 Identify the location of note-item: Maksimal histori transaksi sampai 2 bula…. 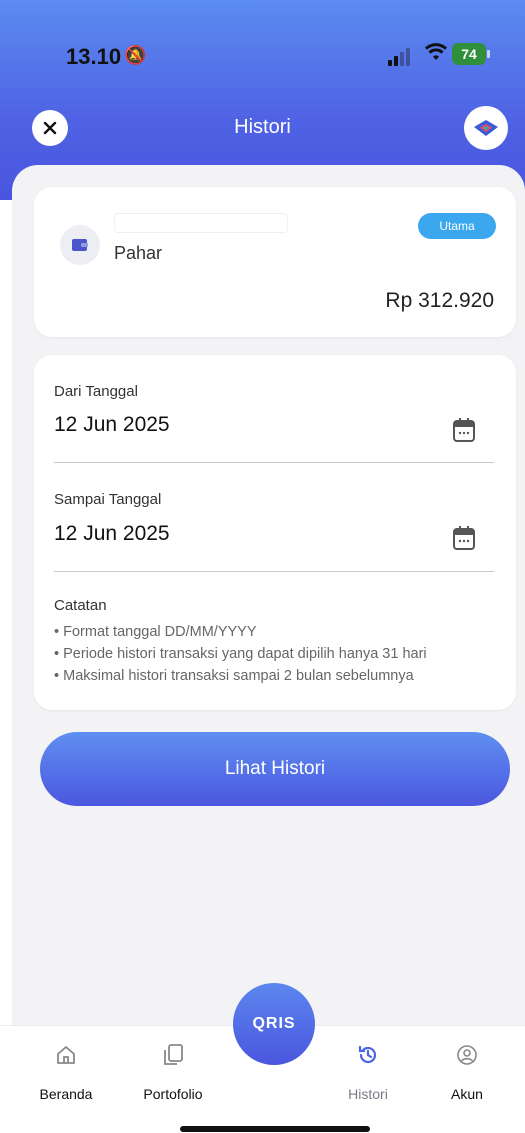
(279, 676).